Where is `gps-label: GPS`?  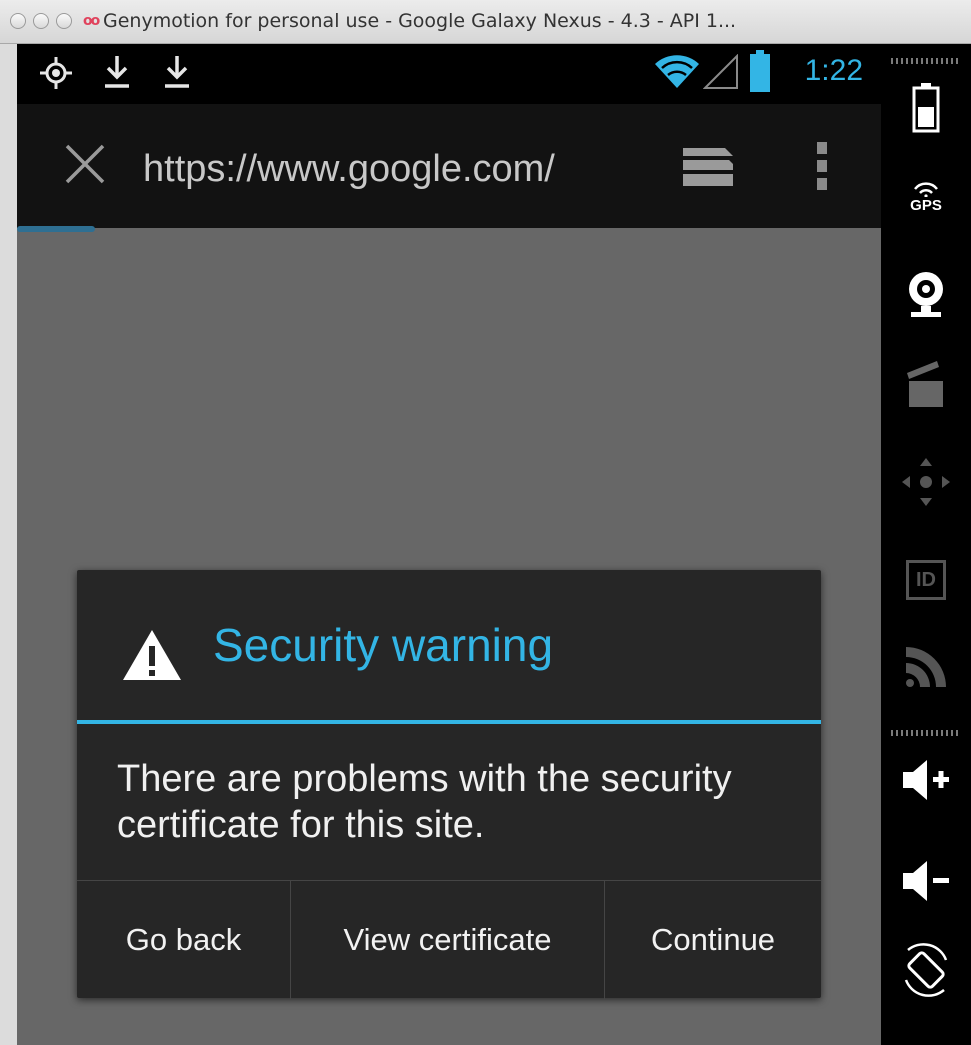
gps-label: GPS is located at coordinates (926, 205).